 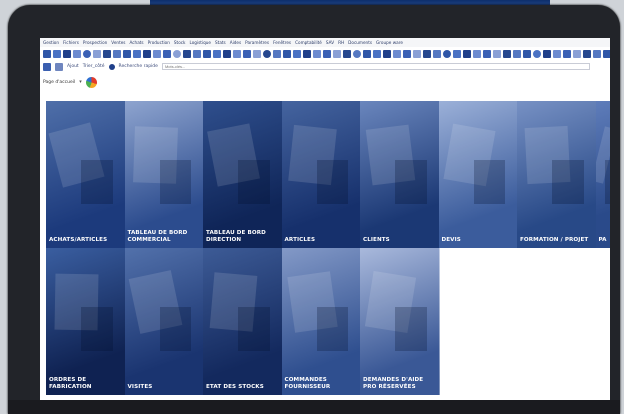 I want to click on app-logo, so click(x=91, y=82).